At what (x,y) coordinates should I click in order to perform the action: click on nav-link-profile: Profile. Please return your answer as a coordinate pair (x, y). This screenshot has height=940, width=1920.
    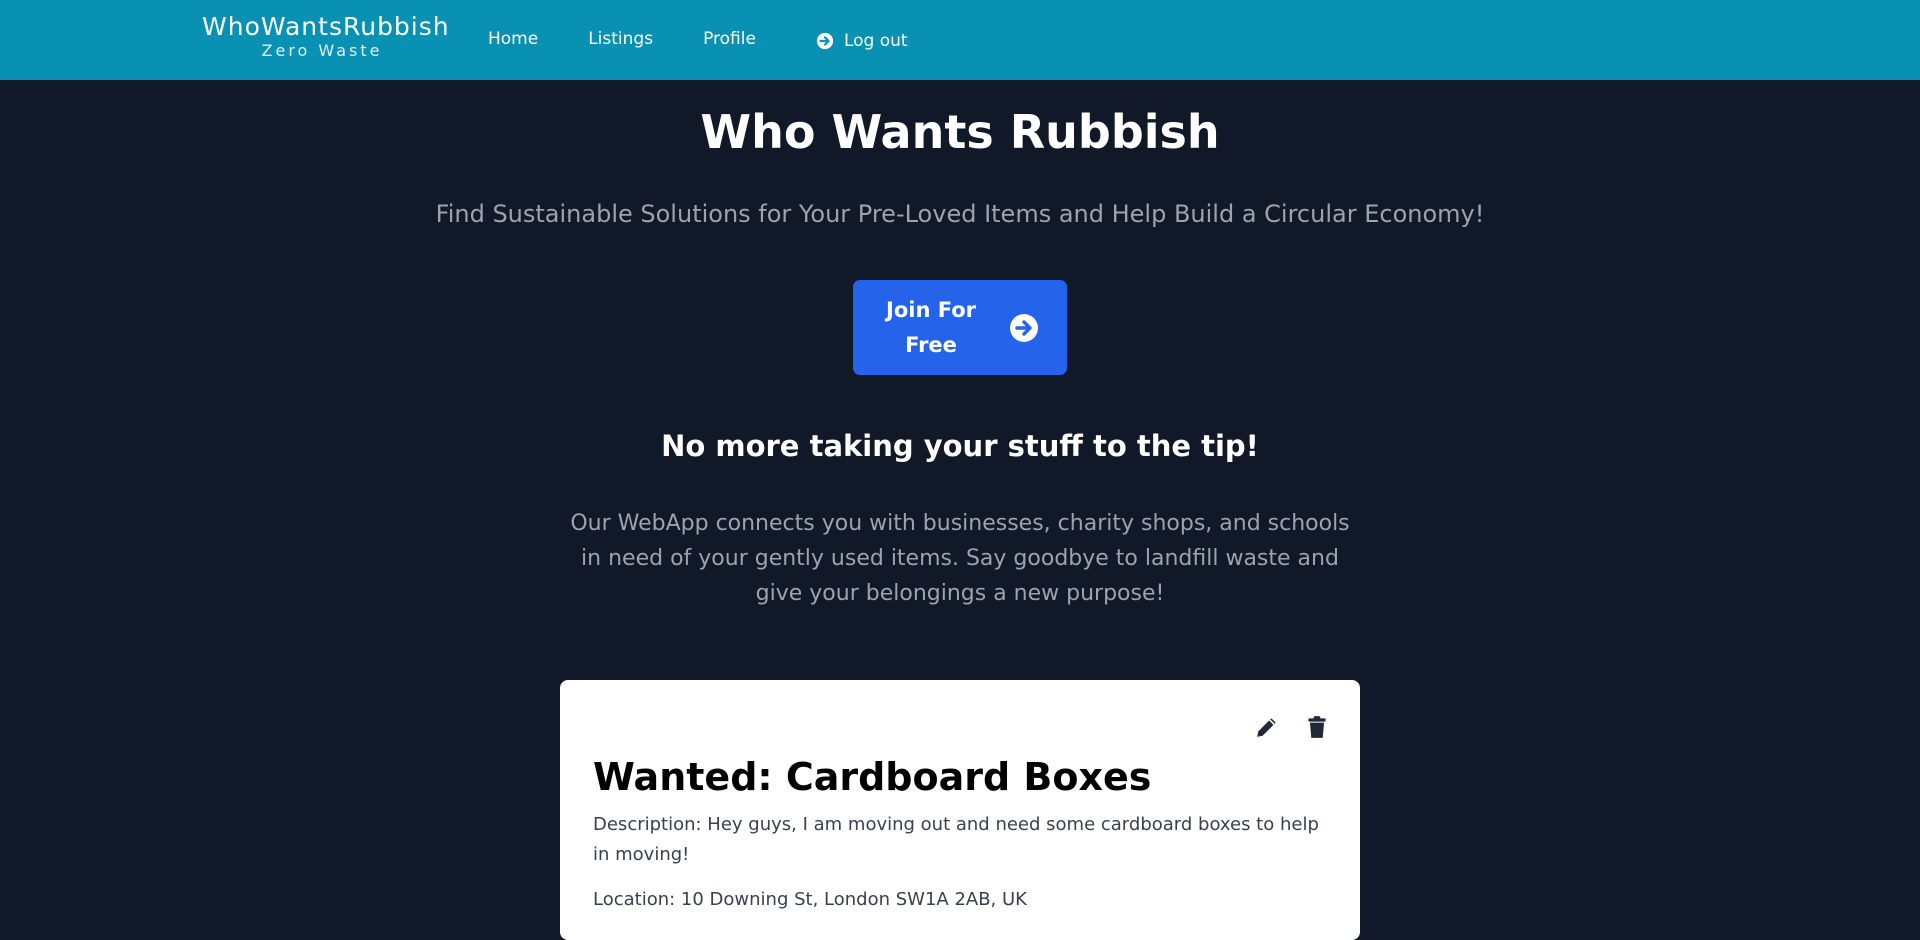
    Looking at the image, I should click on (729, 39).